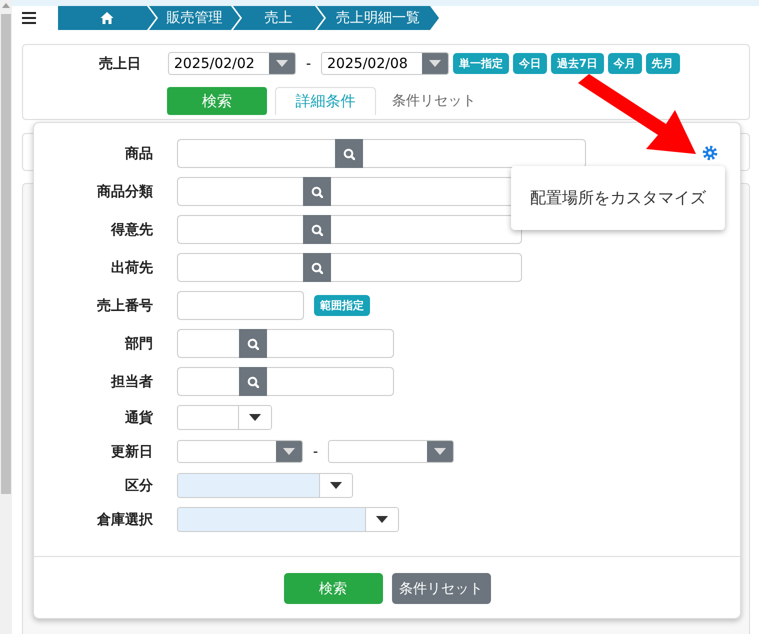 The image size is (759, 634). What do you see at coordinates (124, 305) in the screenshot?
I see `field-label: 売上番号` at bounding box center [124, 305].